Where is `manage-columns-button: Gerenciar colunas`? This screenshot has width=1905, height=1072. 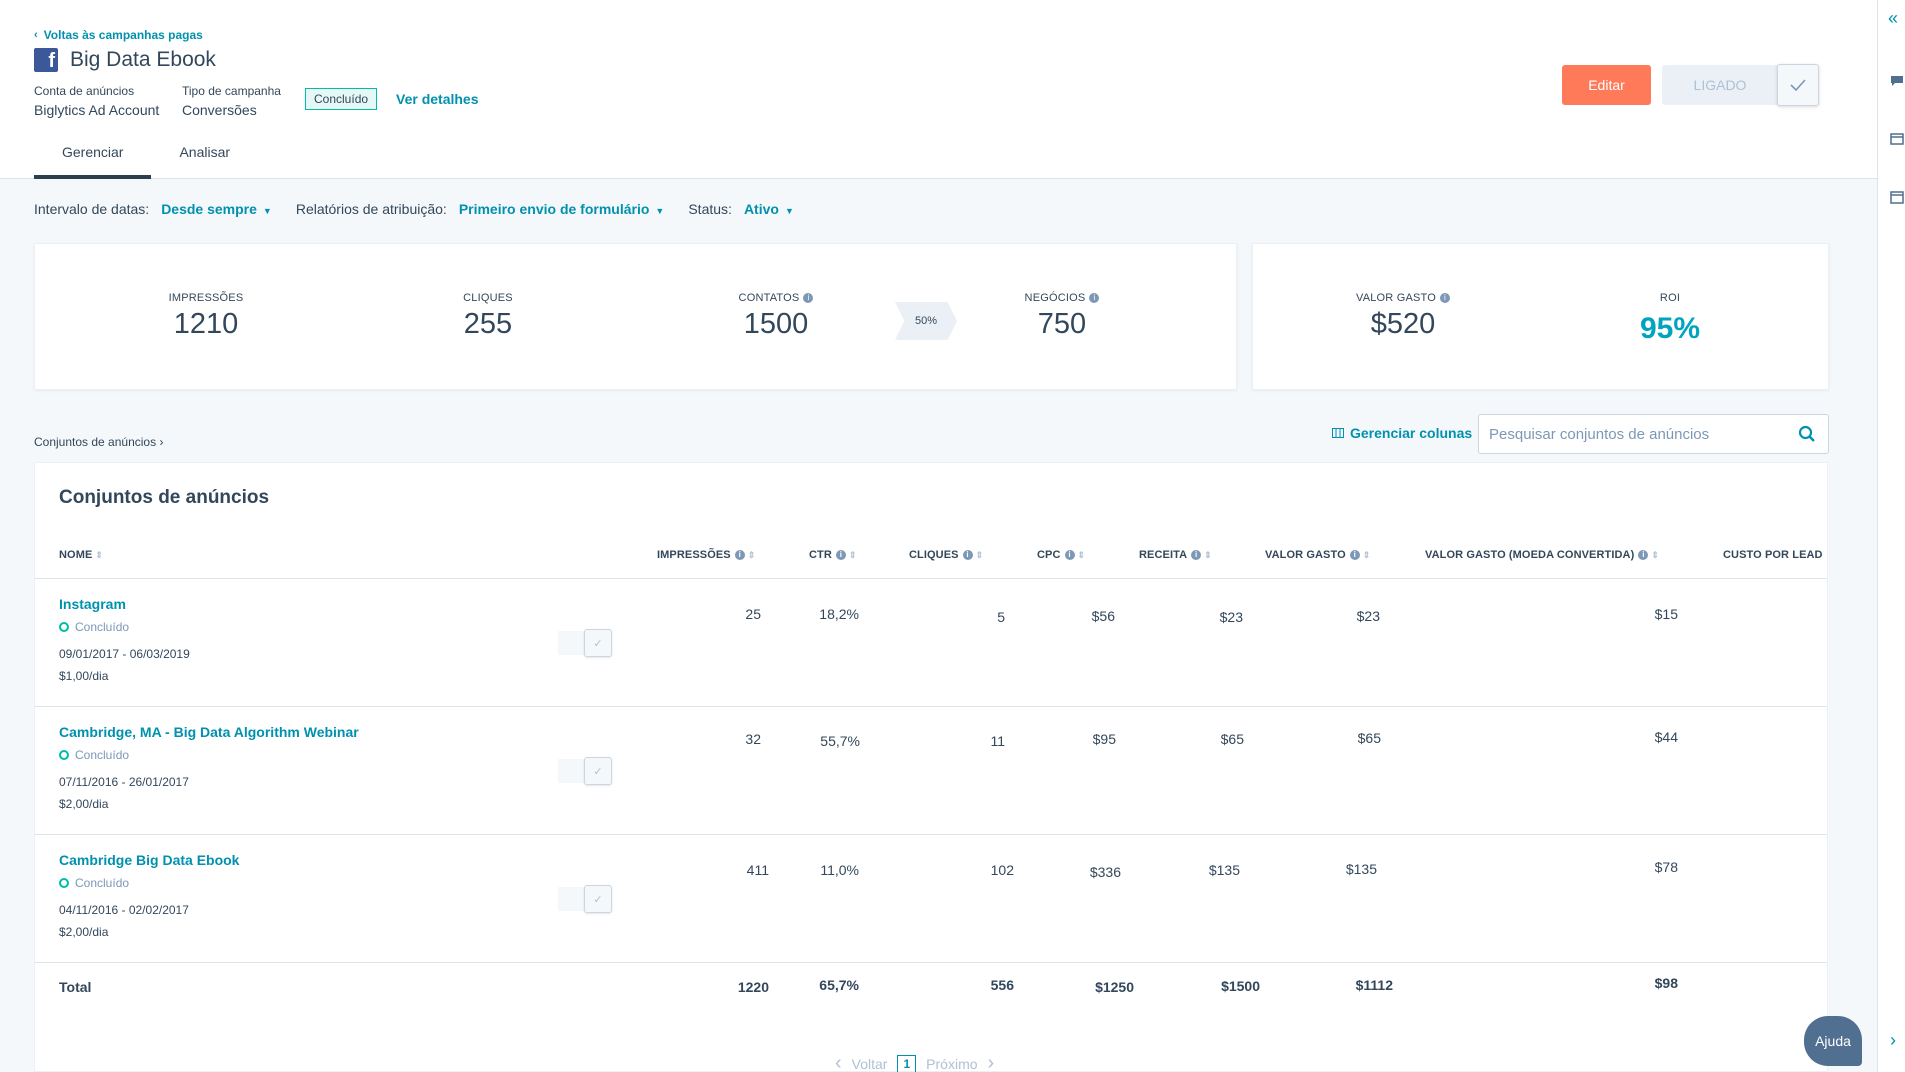
manage-columns-button: Gerenciar colunas is located at coordinates (1402, 433).